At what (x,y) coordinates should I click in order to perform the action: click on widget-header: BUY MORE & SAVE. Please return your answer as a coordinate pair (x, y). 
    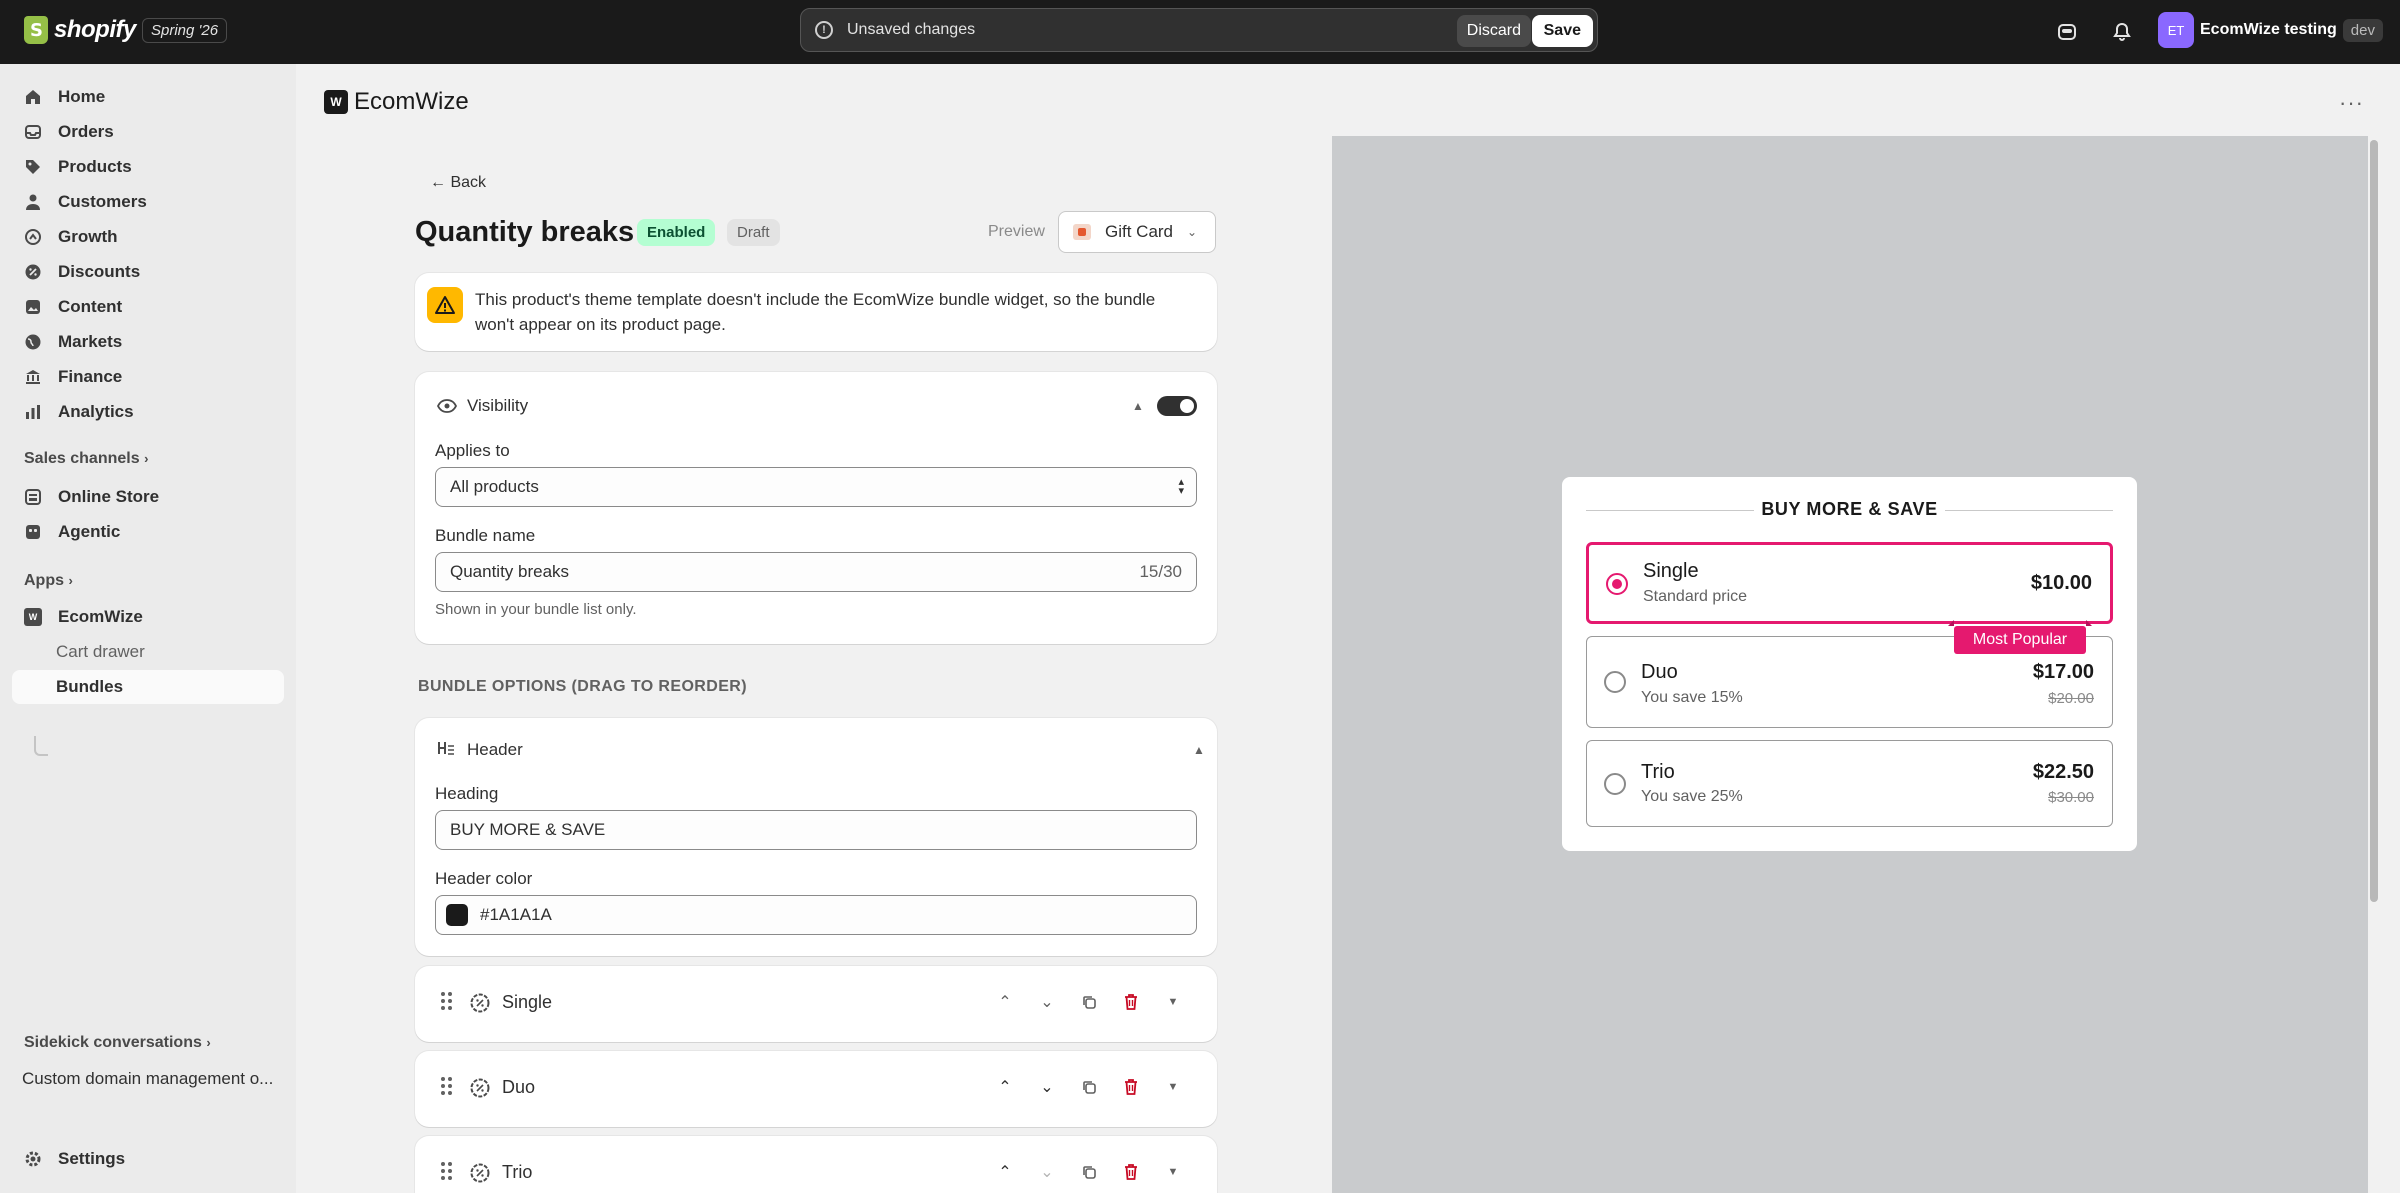
    Looking at the image, I should click on (1849, 510).